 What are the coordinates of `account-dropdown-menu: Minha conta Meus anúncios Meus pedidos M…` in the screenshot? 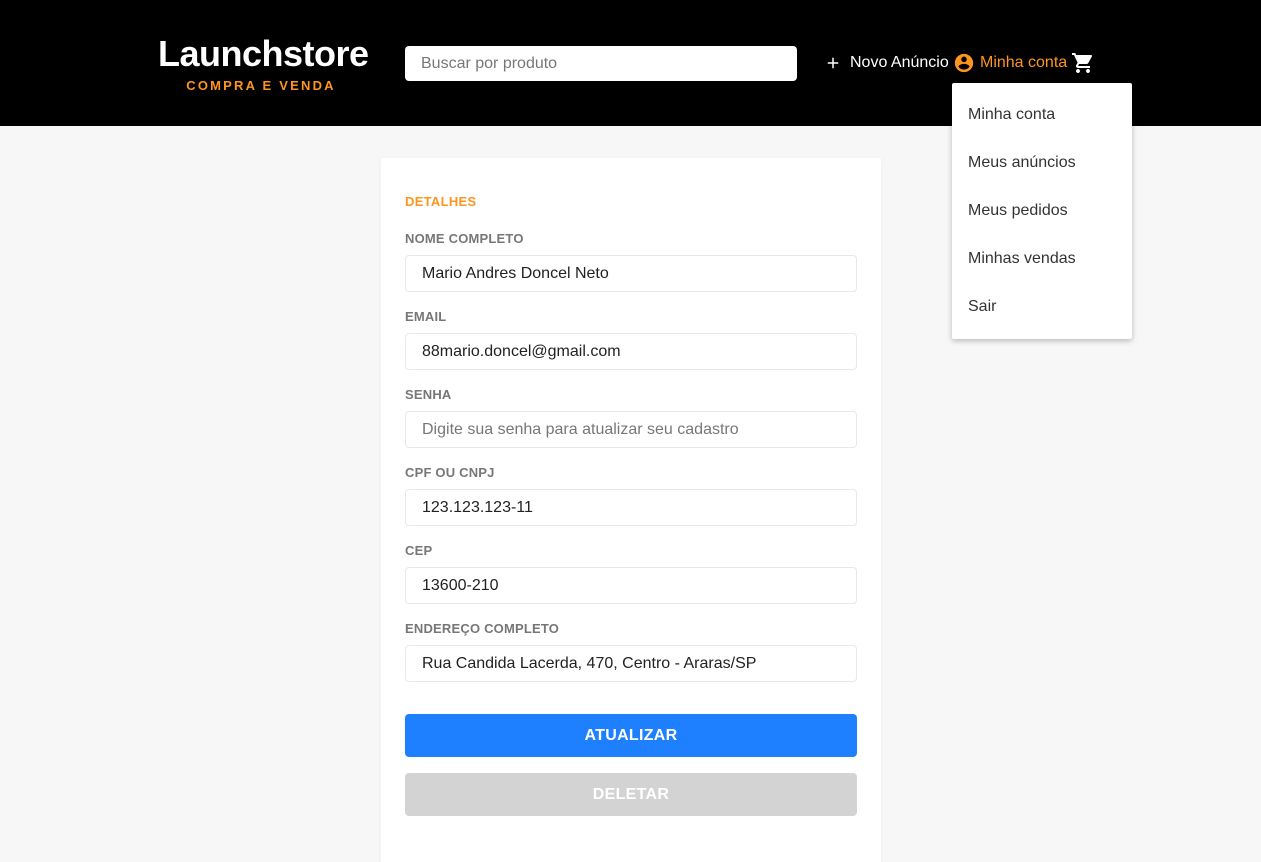 It's located at (1042, 211).